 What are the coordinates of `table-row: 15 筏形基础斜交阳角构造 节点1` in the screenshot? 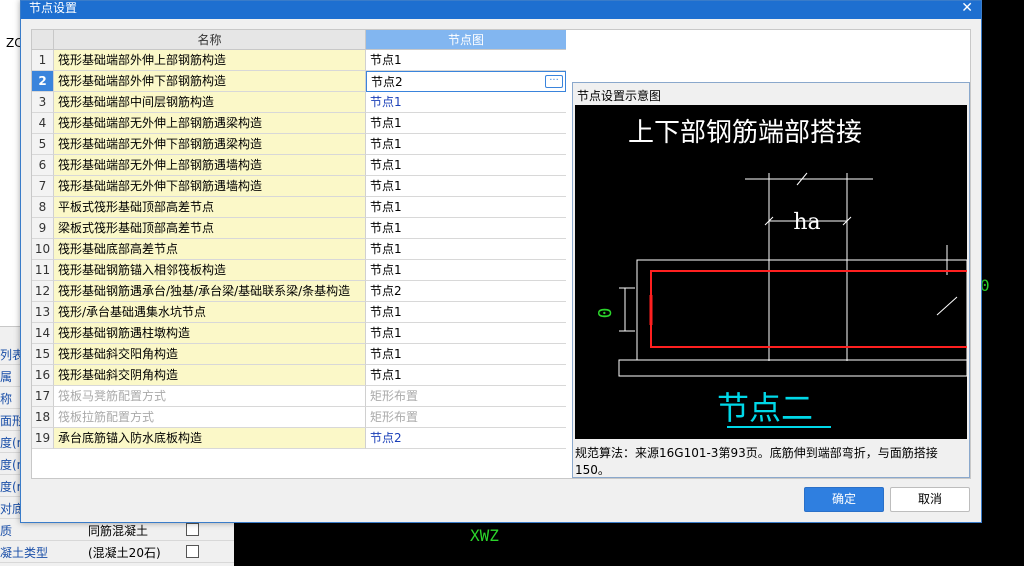 It's located at (299, 354).